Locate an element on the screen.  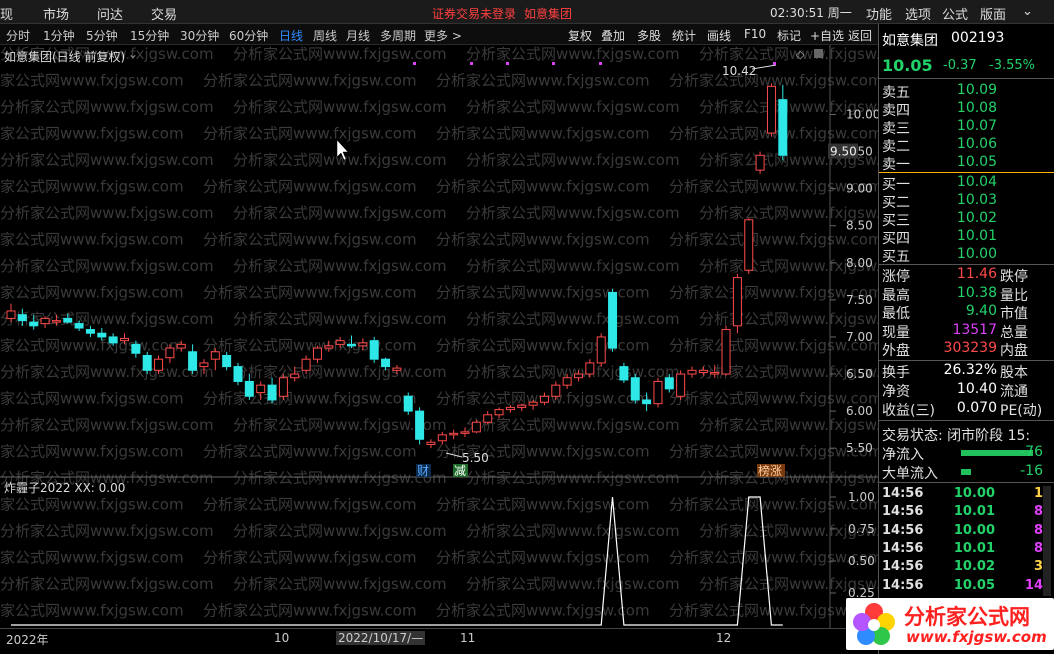
menu-item-formula: 公式 is located at coordinates (955, 13).